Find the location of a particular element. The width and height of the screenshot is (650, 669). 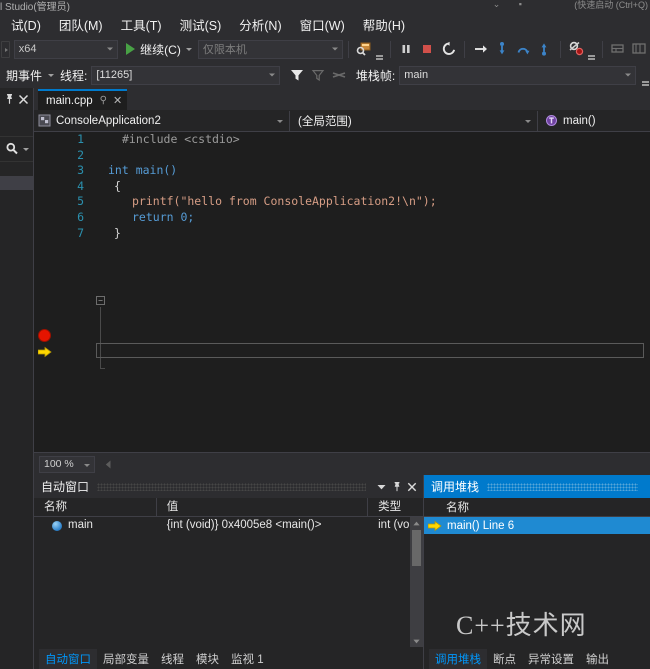

pin-icon: ⚲ is located at coordinates (103, 100).